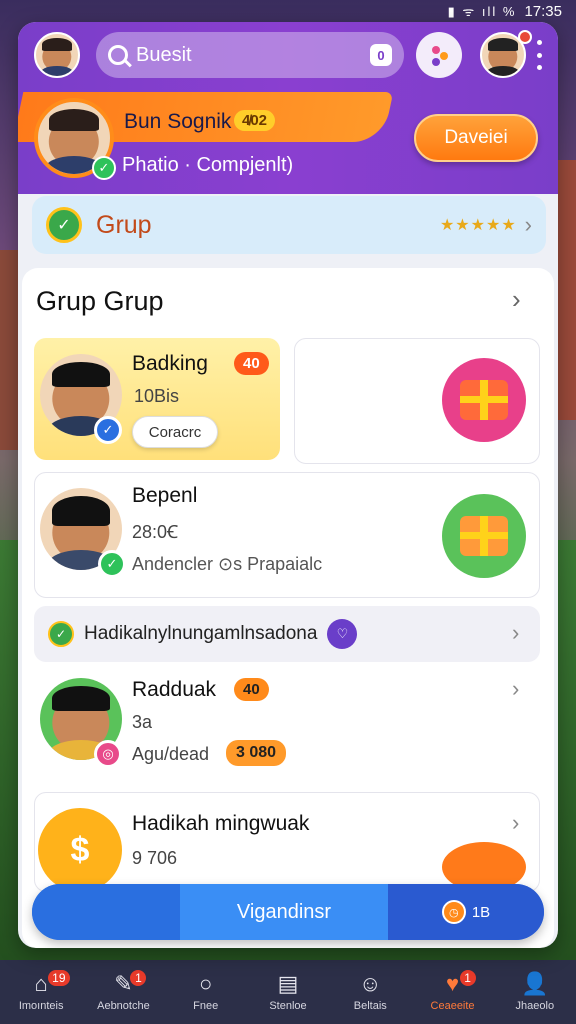 This screenshot has height=1024, width=576. Describe the element at coordinates (525, 37) in the screenshot. I see `notification-dot-icon` at that location.